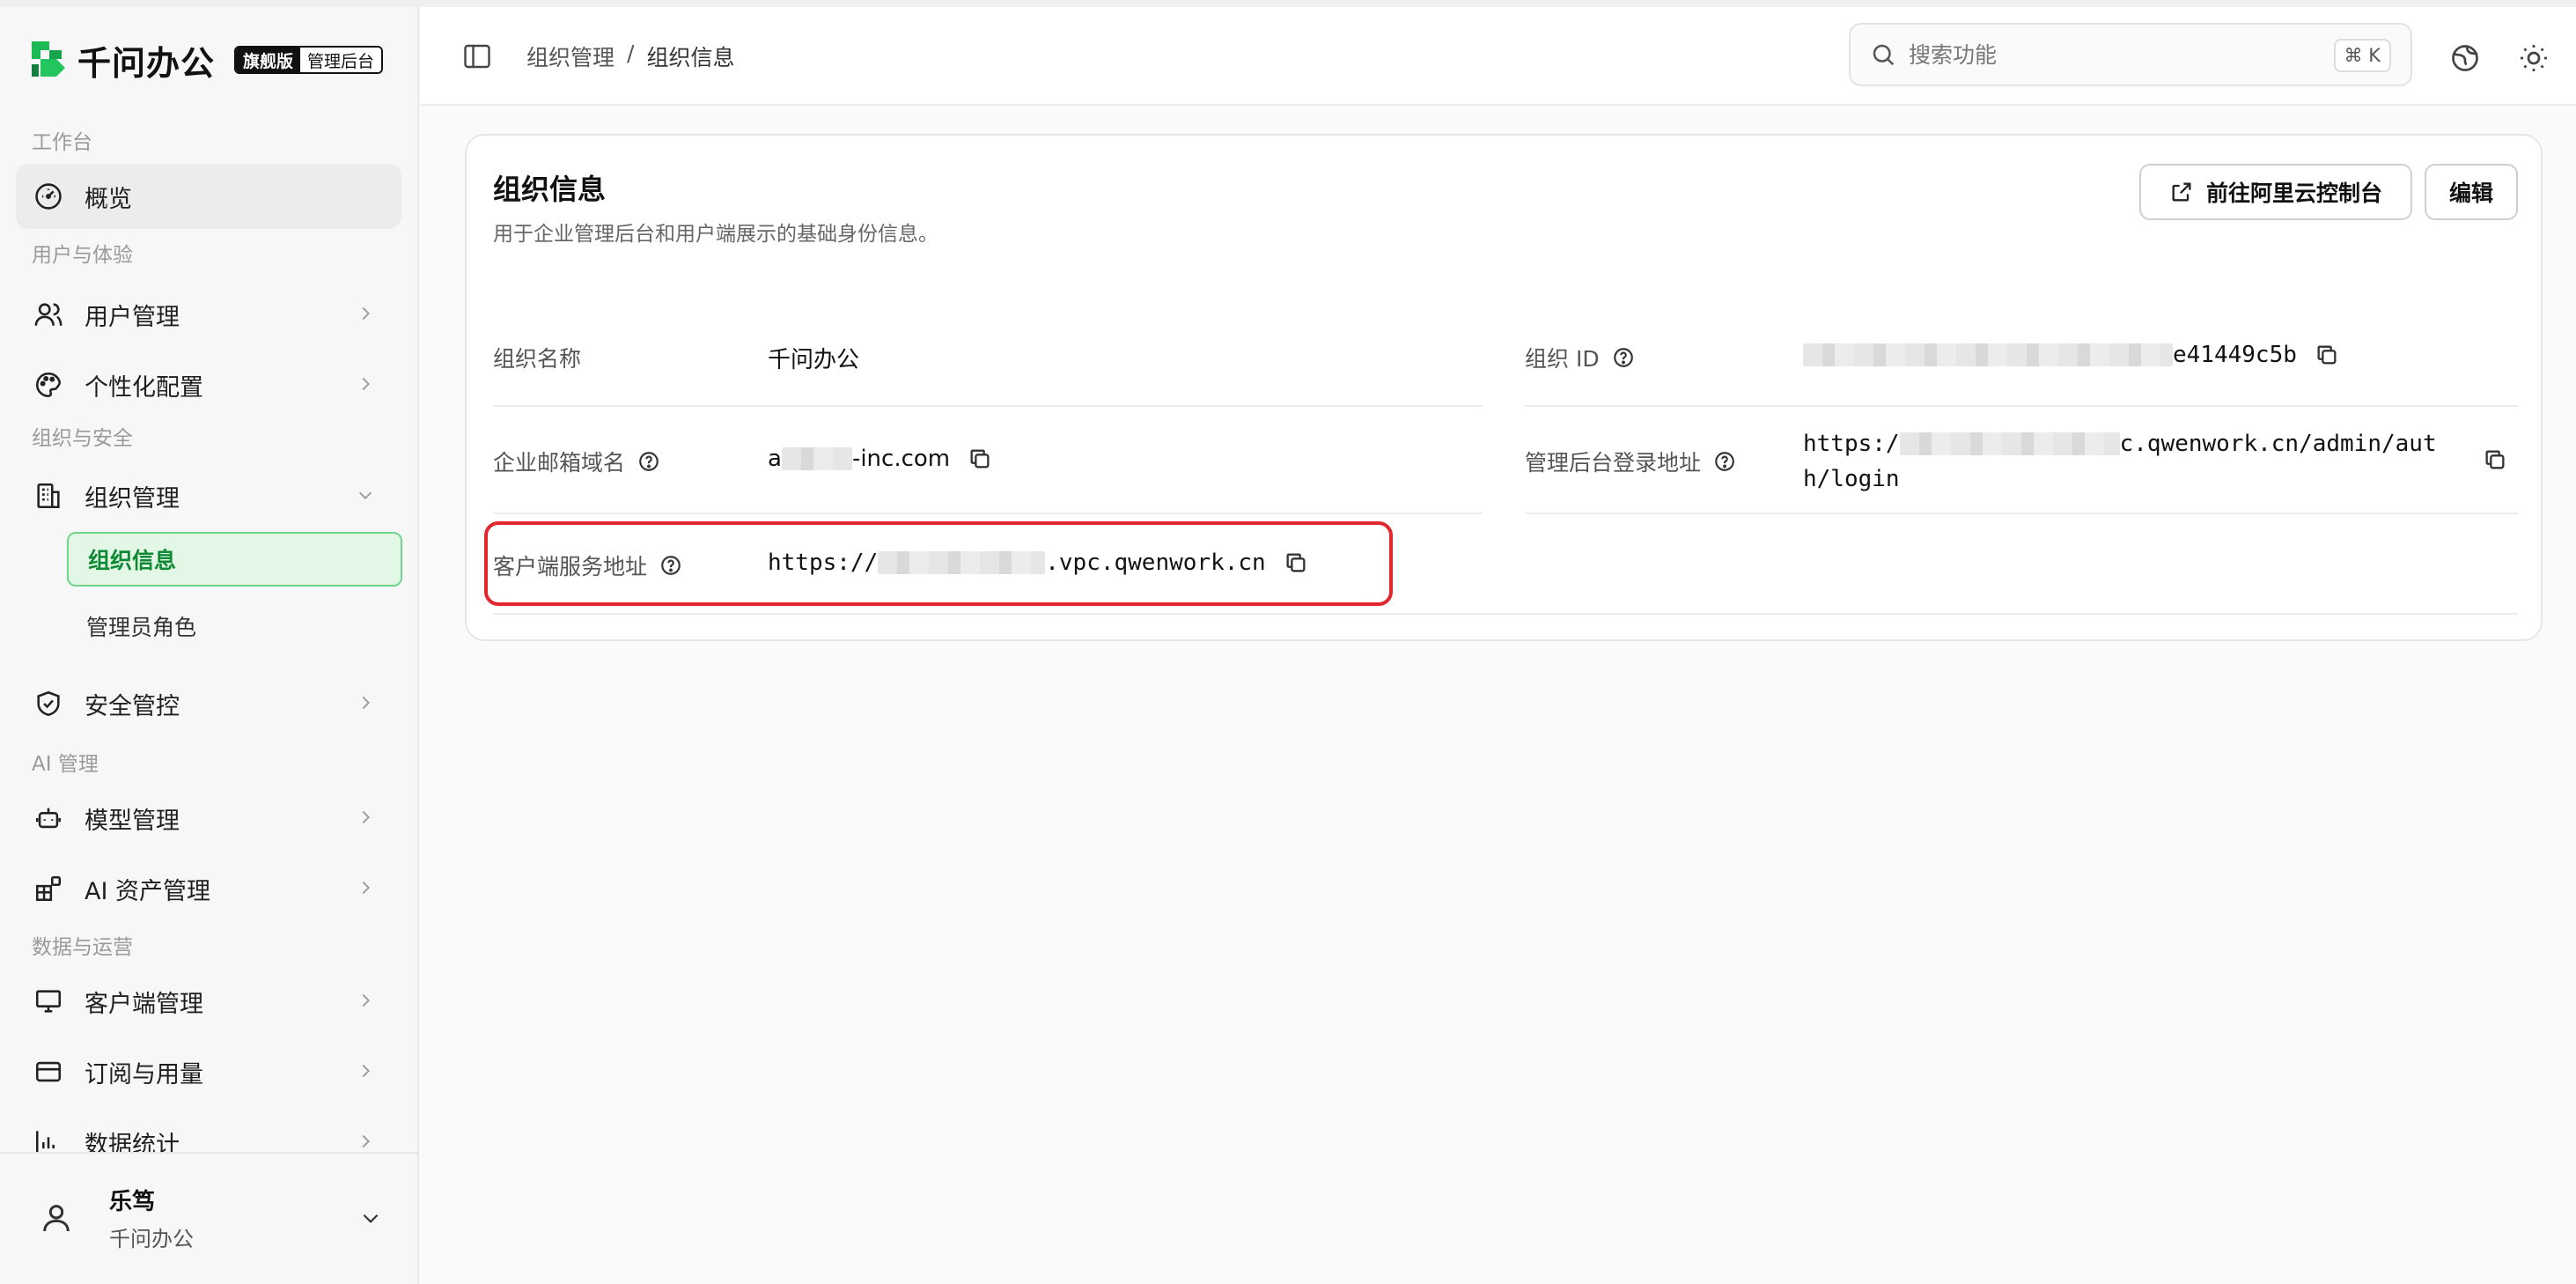 The image size is (2576, 1284). Describe the element at coordinates (209, 315) in the screenshot. I see `sidebar-item-user-management: 用户管理` at that location.